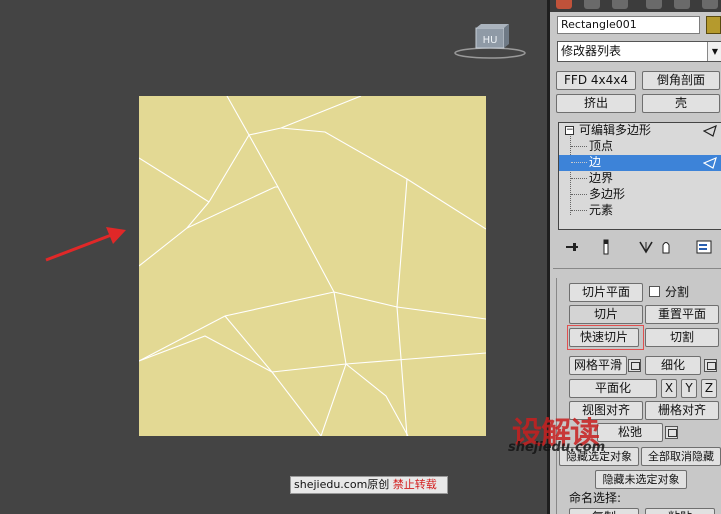 The width and height of the screenshot is (721, 514). I want to click on chamfer-profile-button: 倒角剖面, so click(681, 80).